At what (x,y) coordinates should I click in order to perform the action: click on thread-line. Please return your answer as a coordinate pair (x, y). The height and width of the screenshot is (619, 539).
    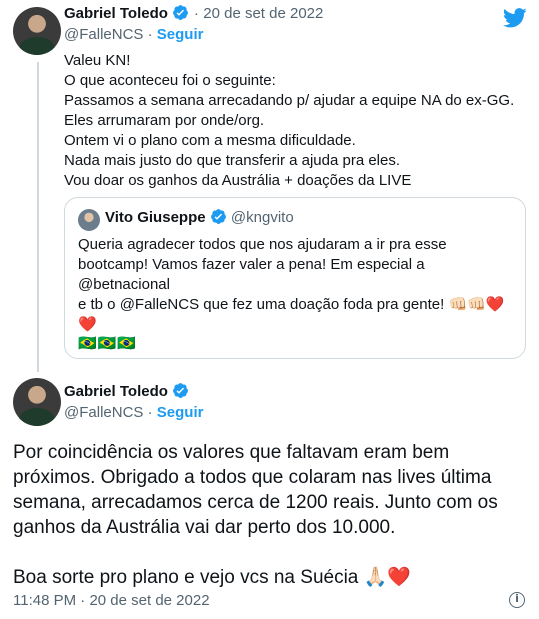
    Looking at the image, I should click on (38, 217).